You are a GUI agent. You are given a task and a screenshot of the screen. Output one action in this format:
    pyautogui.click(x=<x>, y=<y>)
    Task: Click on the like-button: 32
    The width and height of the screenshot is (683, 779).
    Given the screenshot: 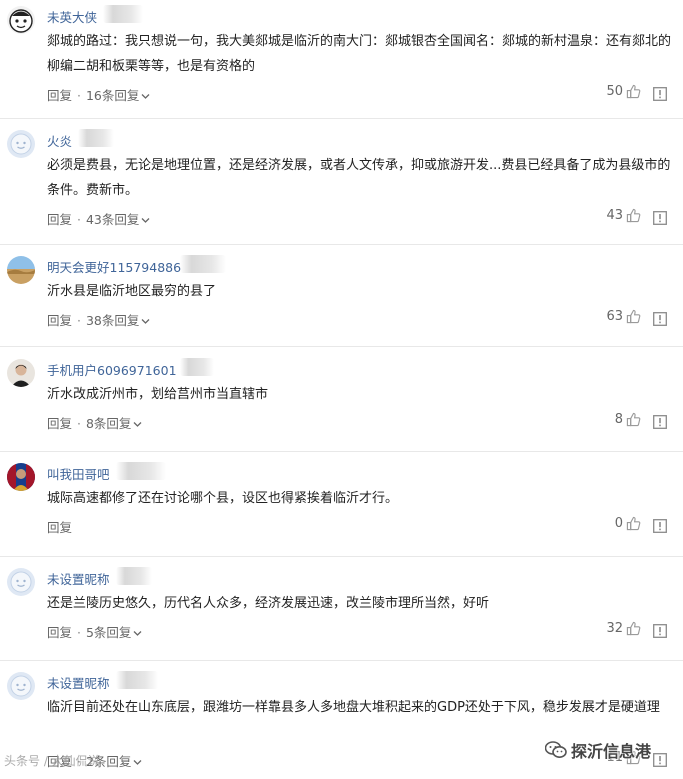 What is the action you would take?
    pyautogui.click(x=623, y=628)
    